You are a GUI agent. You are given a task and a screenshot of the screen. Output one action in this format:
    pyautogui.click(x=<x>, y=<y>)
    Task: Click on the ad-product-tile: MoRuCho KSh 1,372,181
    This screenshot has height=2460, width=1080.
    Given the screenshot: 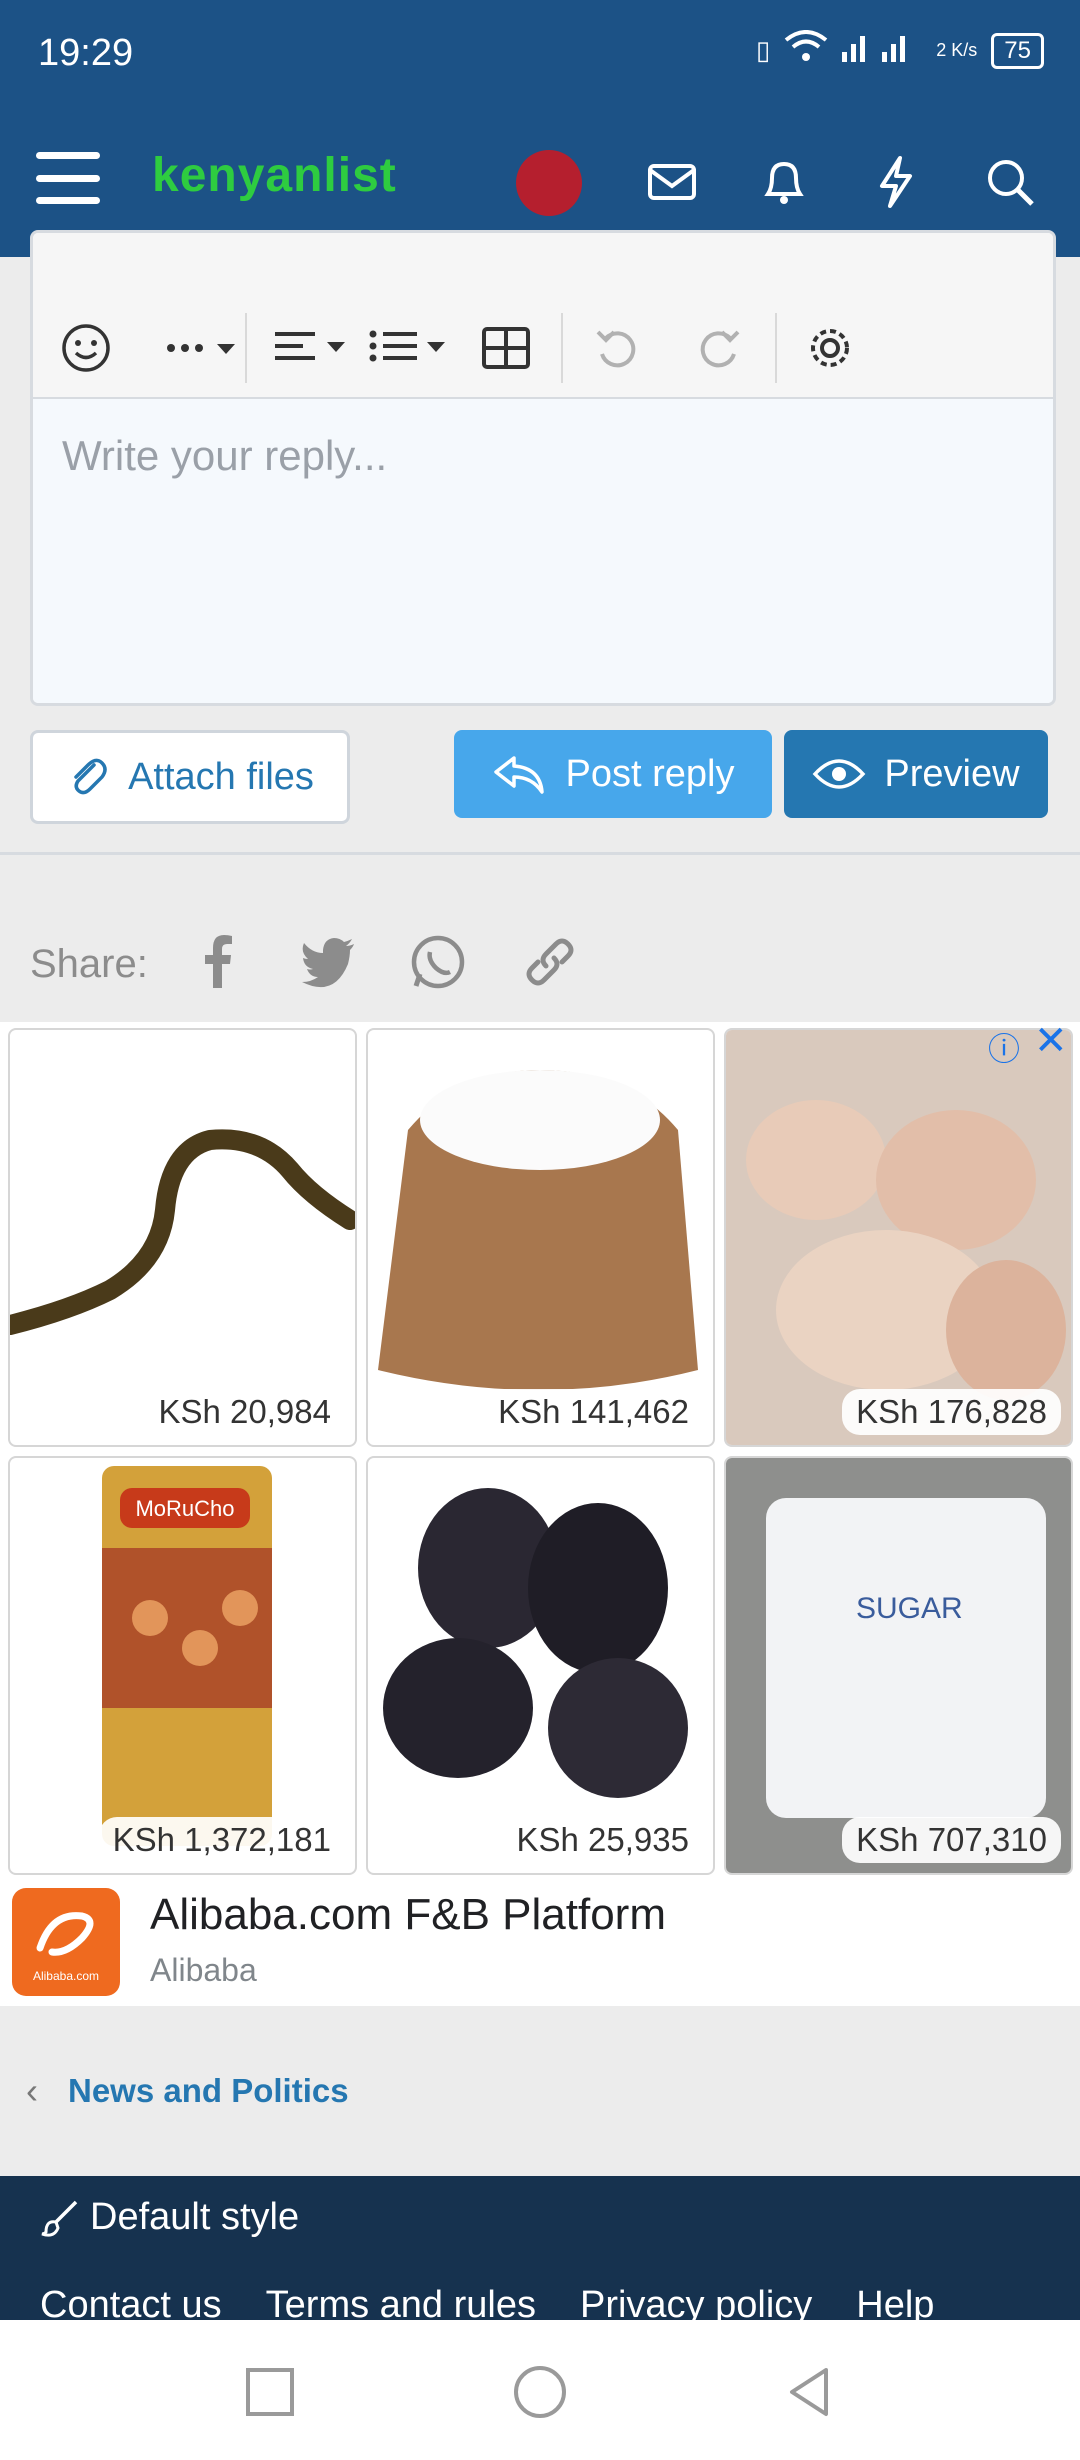 What is the action you would take?
    pyautogui.click(x=182, y=1665)
    